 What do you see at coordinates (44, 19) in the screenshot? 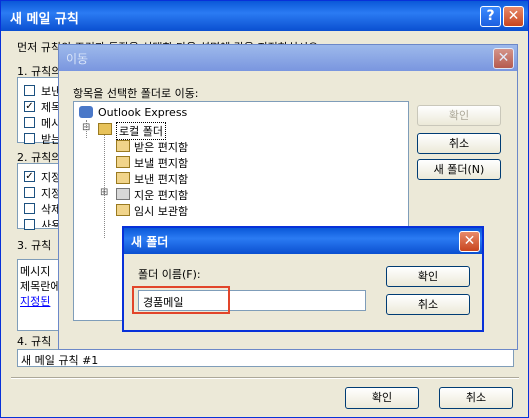
I see `window-title: 새 메일 규칙` at bounding box center [44, 19].